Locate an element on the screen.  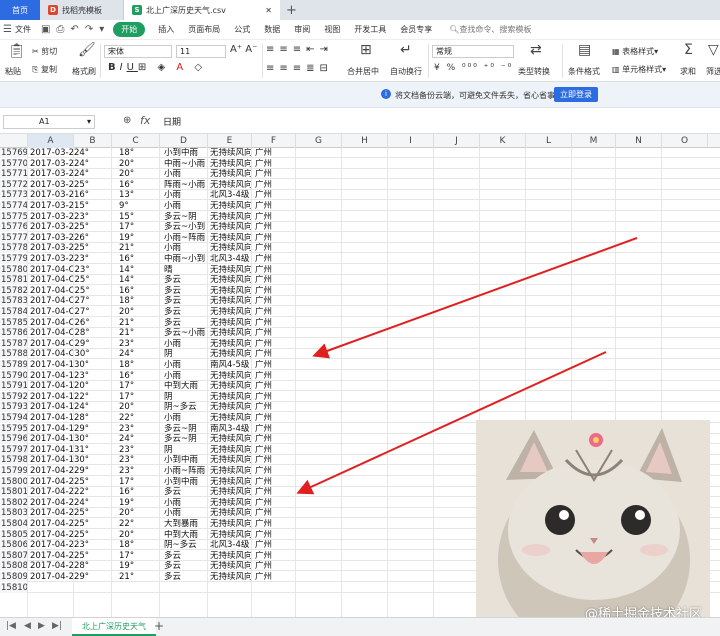
cell-low-temp: 20° is located at coordinates (138, 164).